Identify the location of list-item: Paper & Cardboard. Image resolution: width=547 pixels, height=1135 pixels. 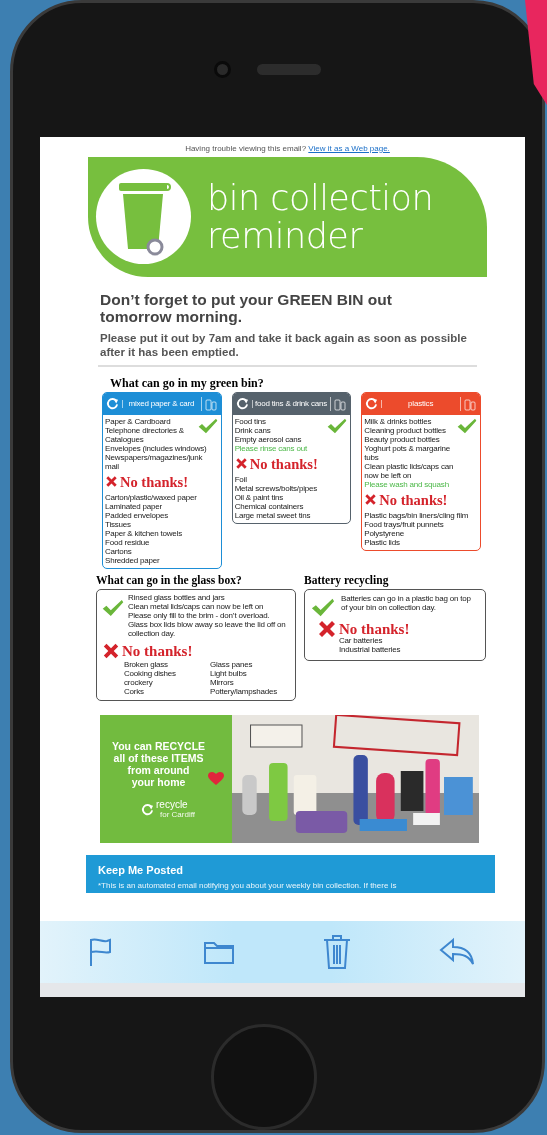
(138, 421).